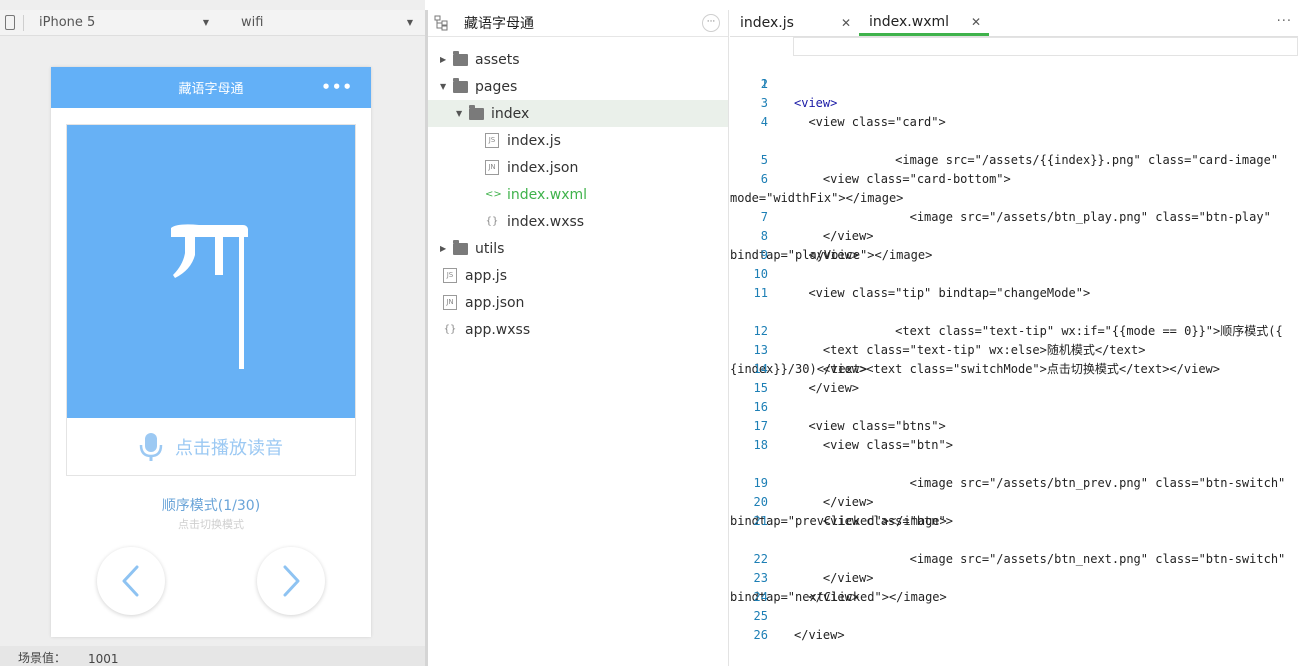  What do you see at coordinates (493, 194) in the screenshot?
I see `markup-file-icon: <>` at bounding box center [493, 194].